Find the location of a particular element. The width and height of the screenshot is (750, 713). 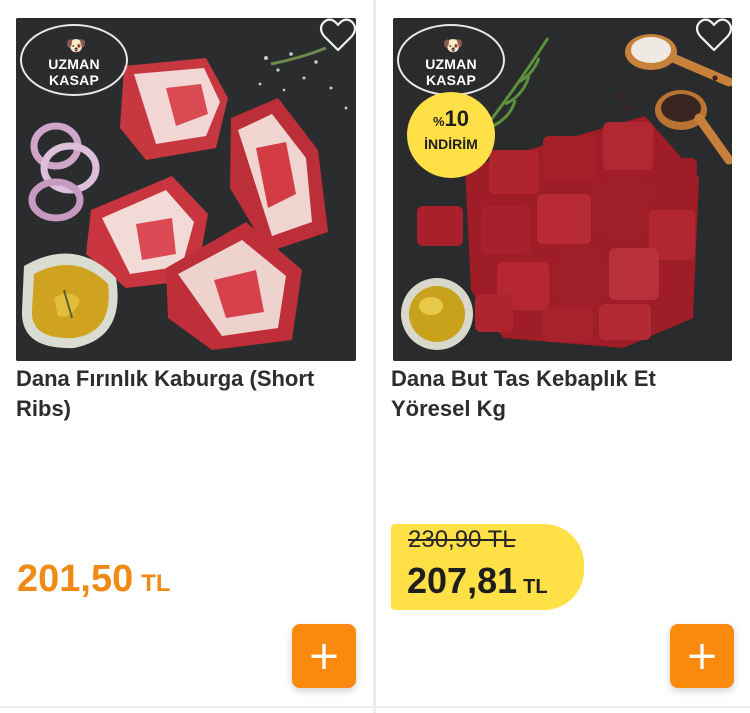

discount-value: 10 is located at coordinates (457, 118).